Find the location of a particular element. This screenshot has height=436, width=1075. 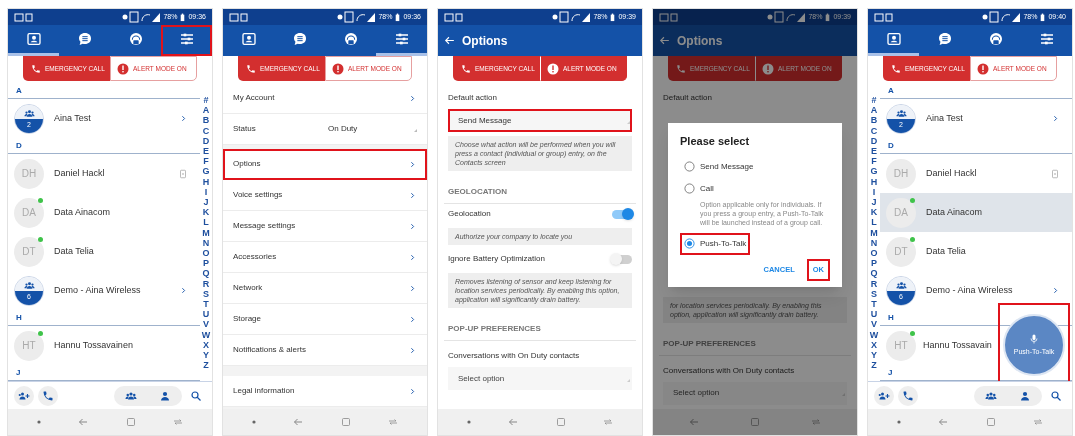

notification-icons is located at coordinates (884, 17).